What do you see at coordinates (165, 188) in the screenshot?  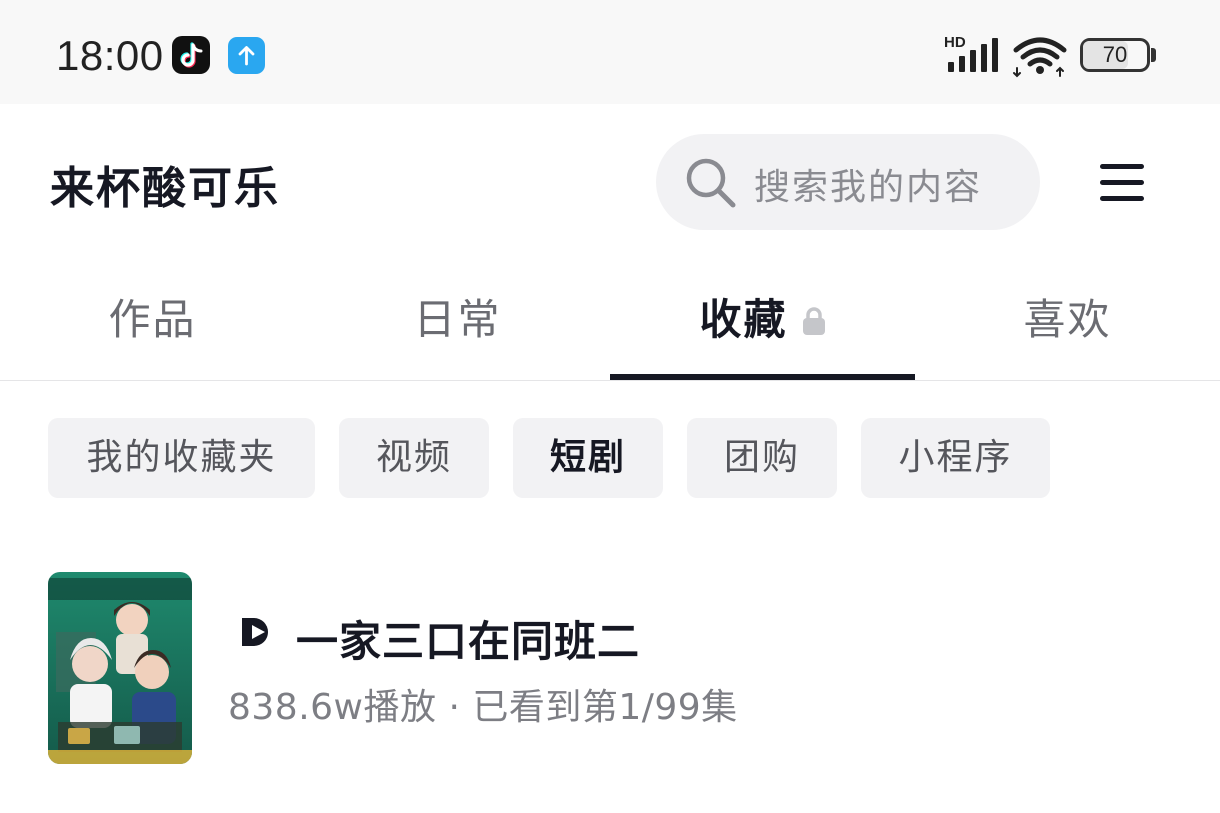 I see `profile-name: 来杯酸可乐` at bounding box center [165, 188].